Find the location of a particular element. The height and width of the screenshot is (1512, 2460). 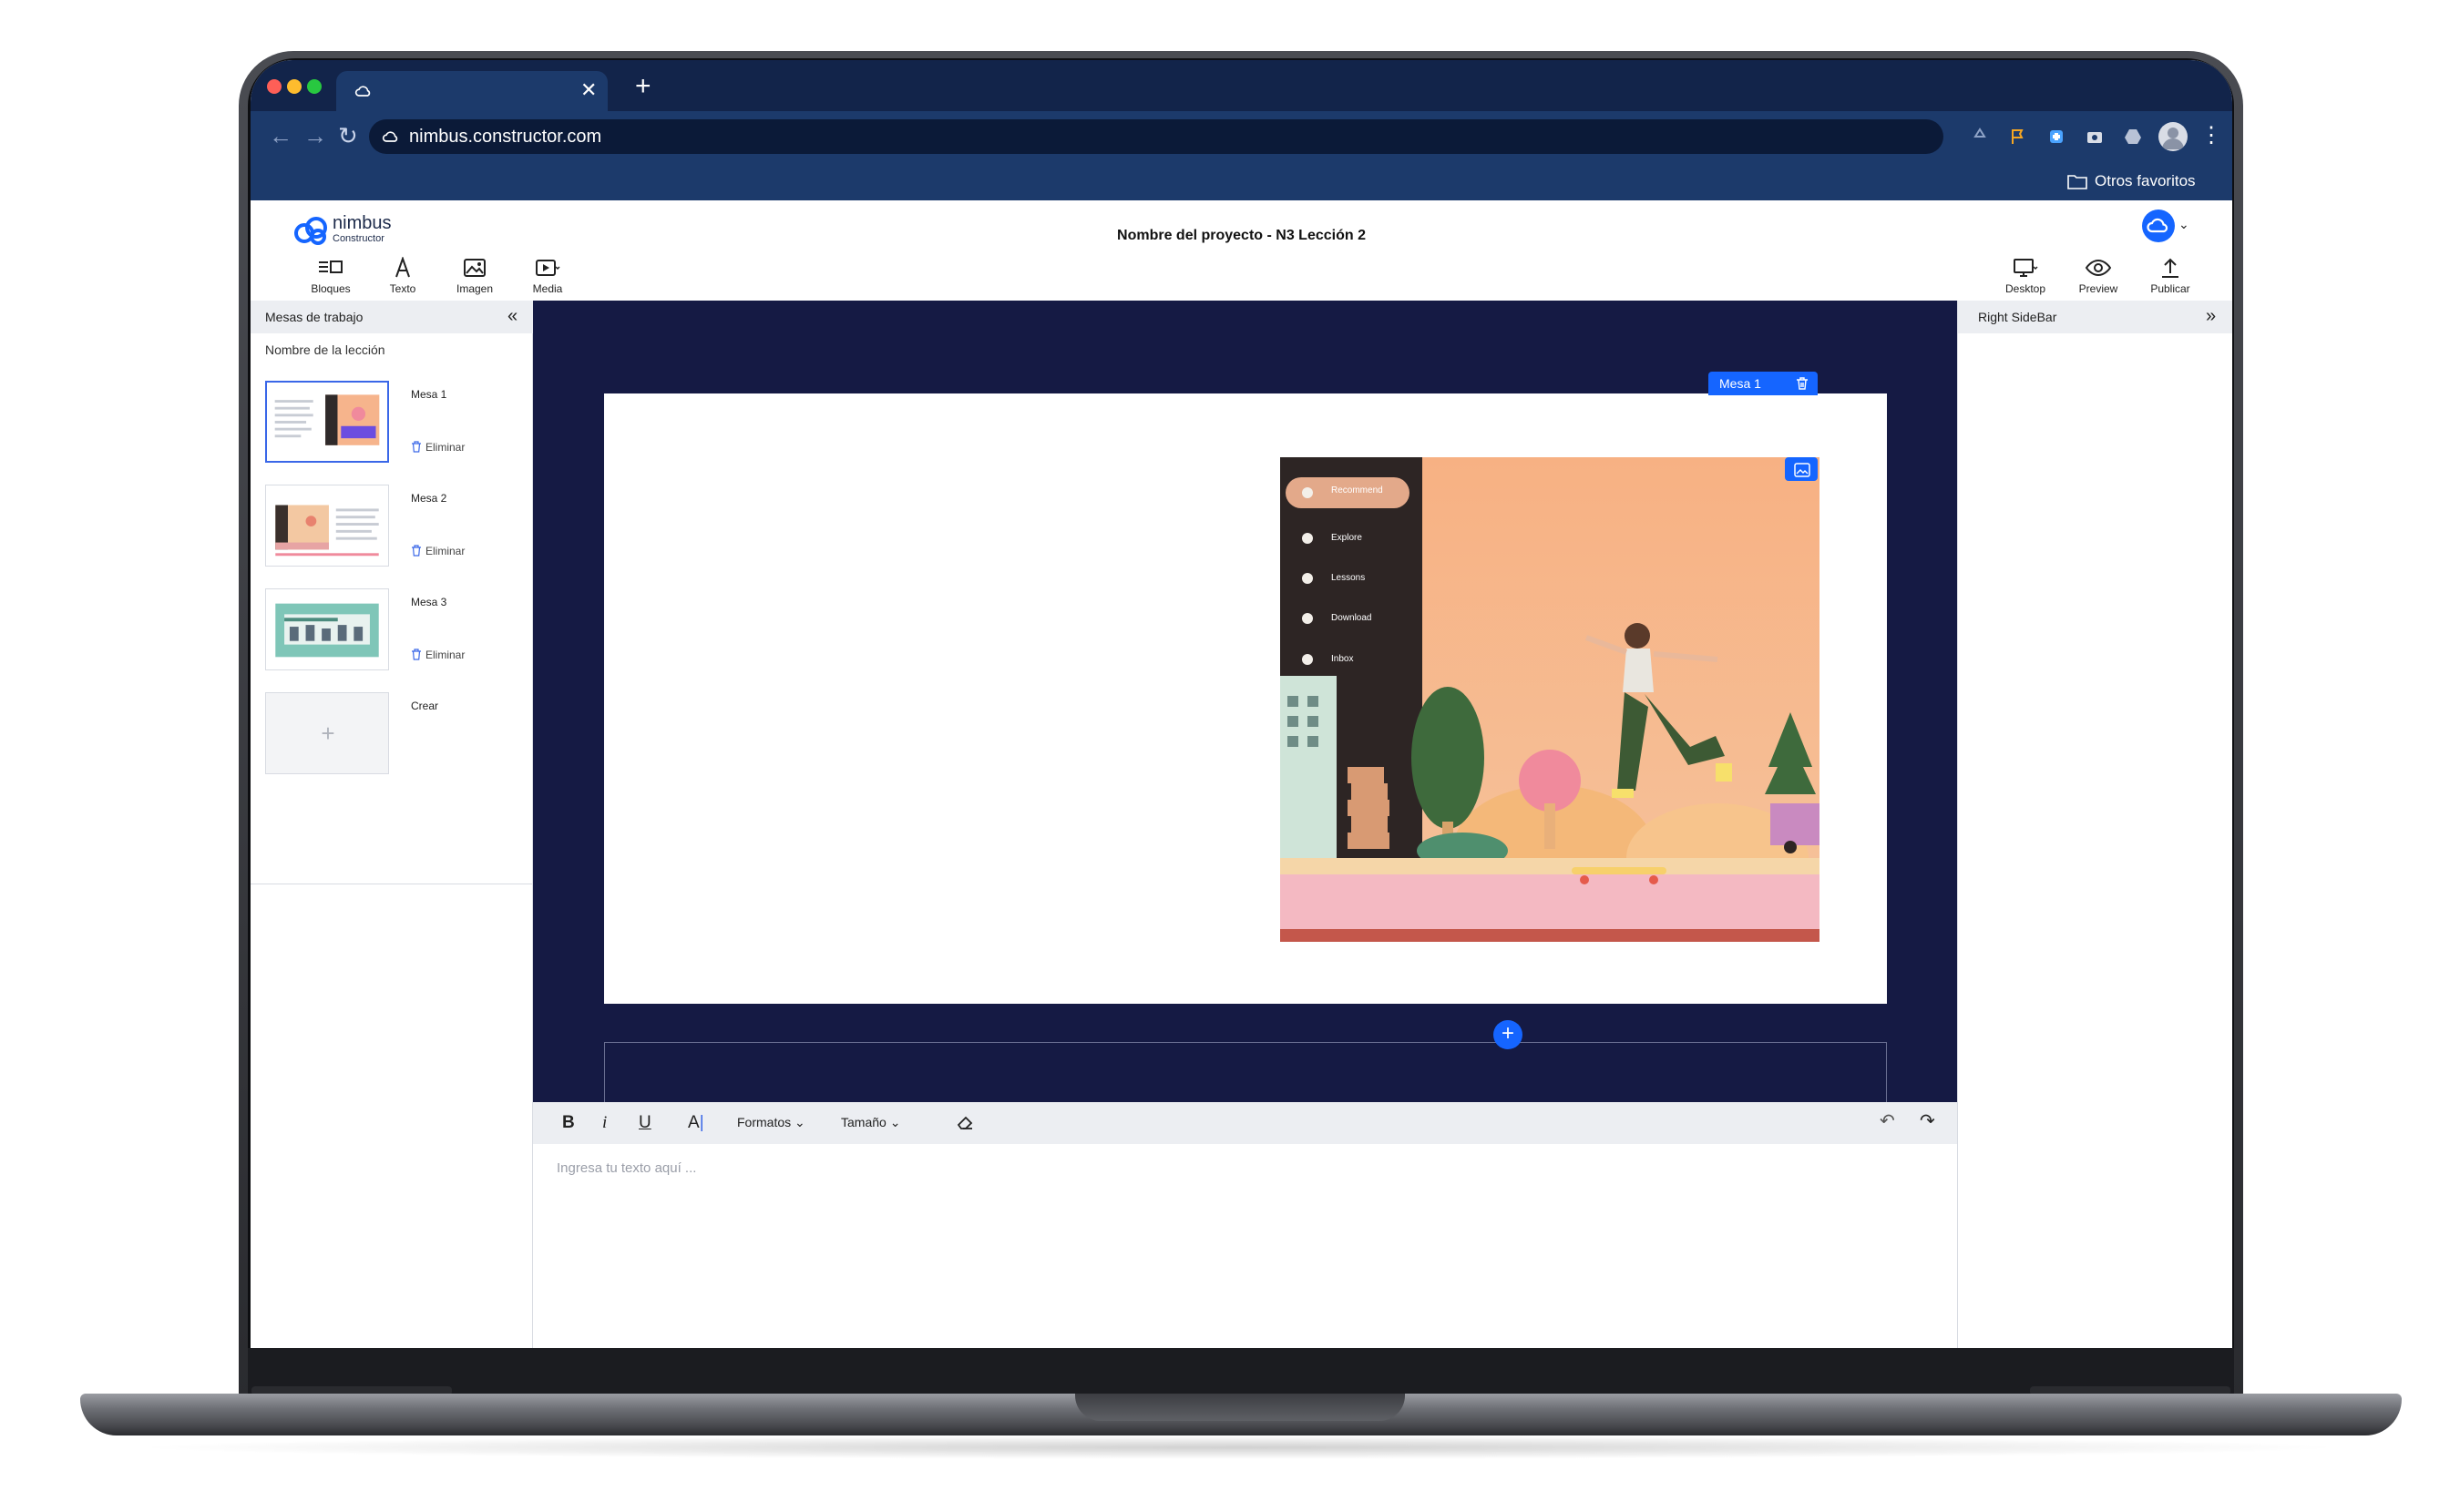

laptop-notch is located at coordinates (1240, 1407).